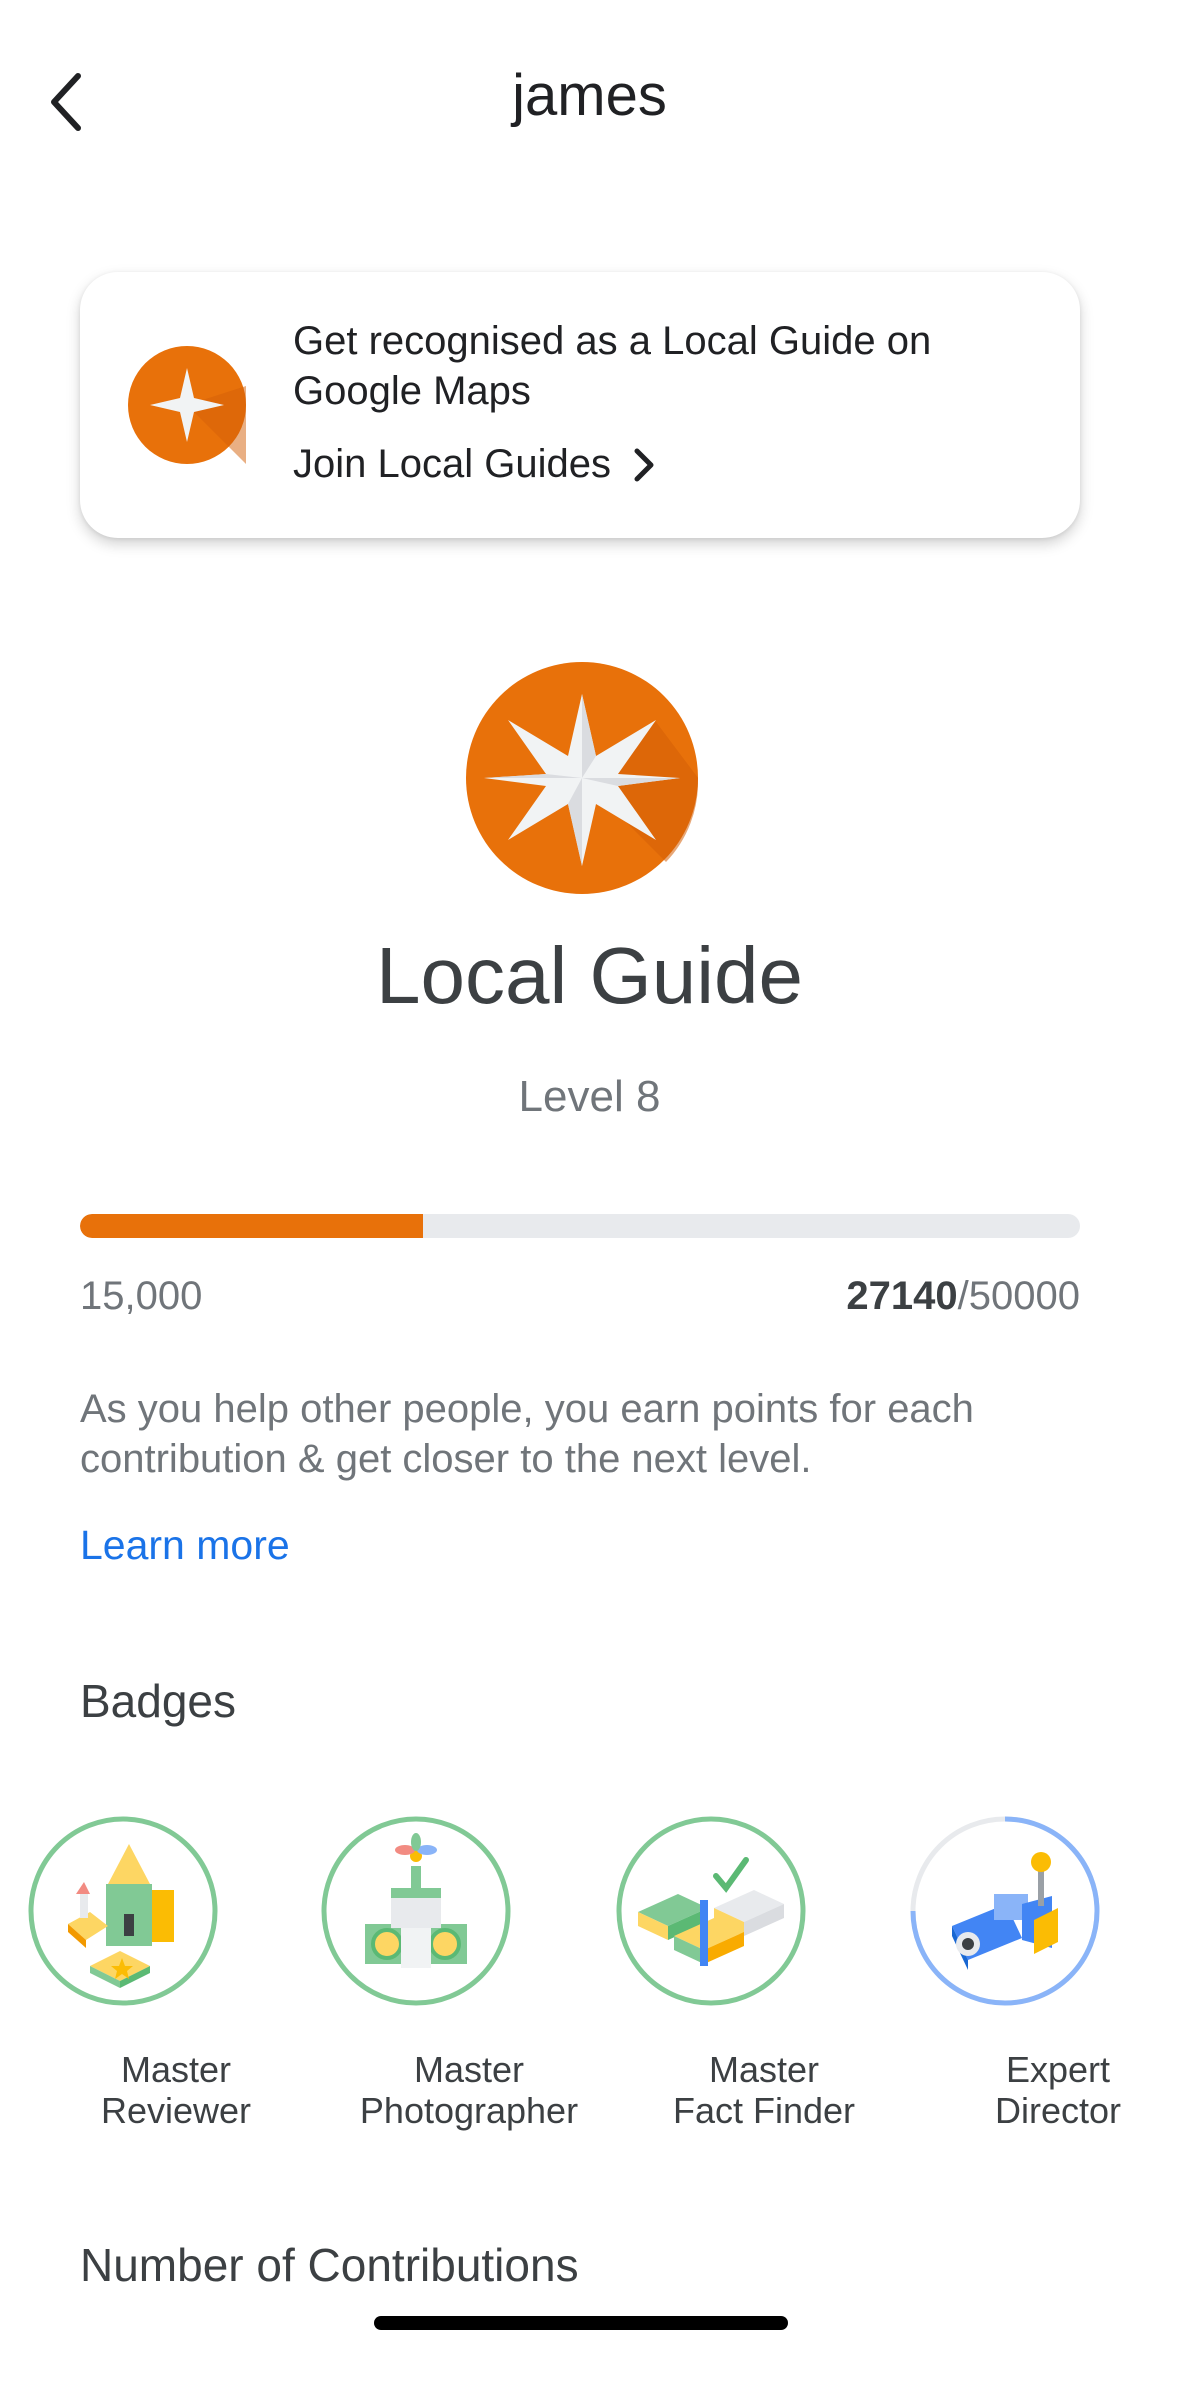 The image size is (1179, 2396). Describe the element at coordinates (123, 1911) in the screenshot. I see `master-reviewer-icon` at that location.